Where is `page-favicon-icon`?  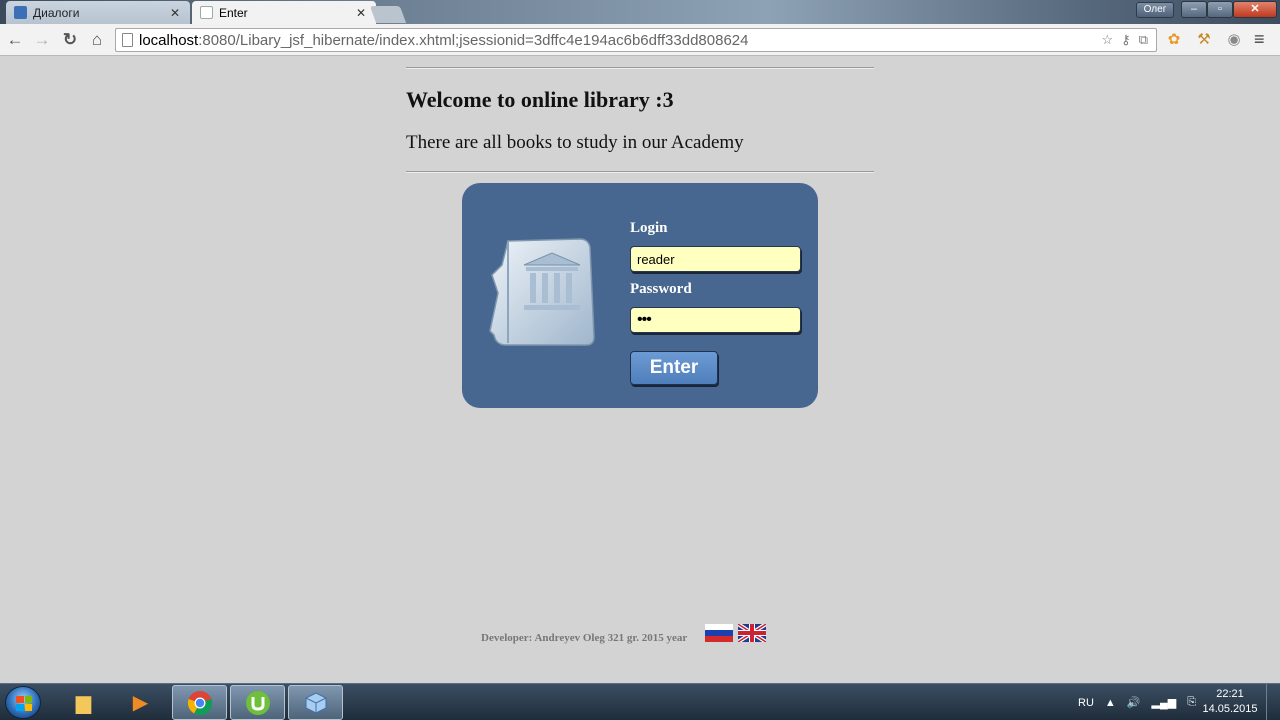
page-favicon-icon is located at coordinates (206, 12).